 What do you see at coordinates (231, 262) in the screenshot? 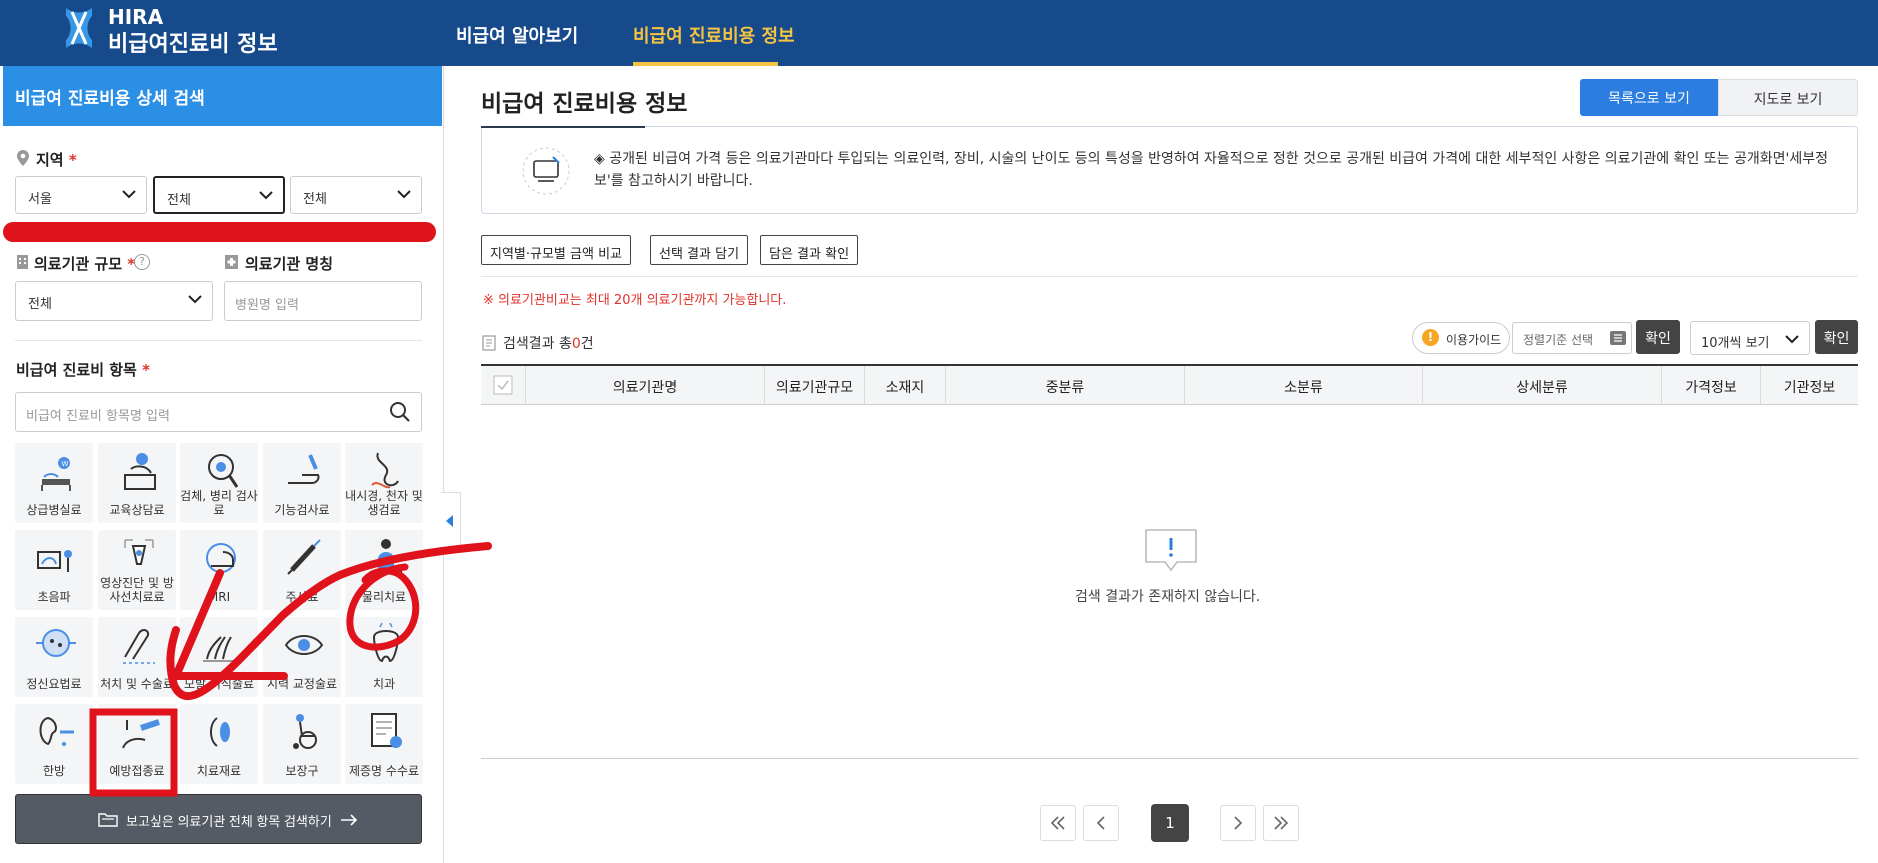
I see `hospital-icon` at bounding box center [231, 262].